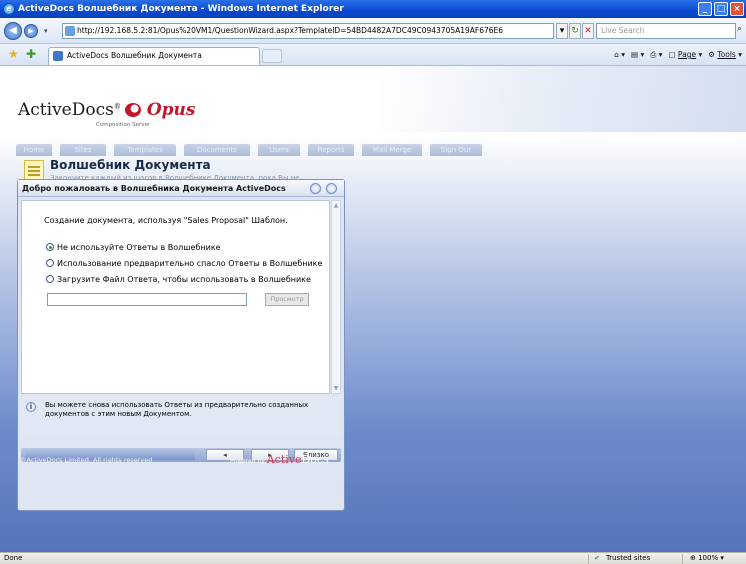 The image size is (746, 564). What do you see at coordinates (656, 55) in the screenshot?
I see `print-icon: ⎙ ▾` at bounding box center [656, 55].